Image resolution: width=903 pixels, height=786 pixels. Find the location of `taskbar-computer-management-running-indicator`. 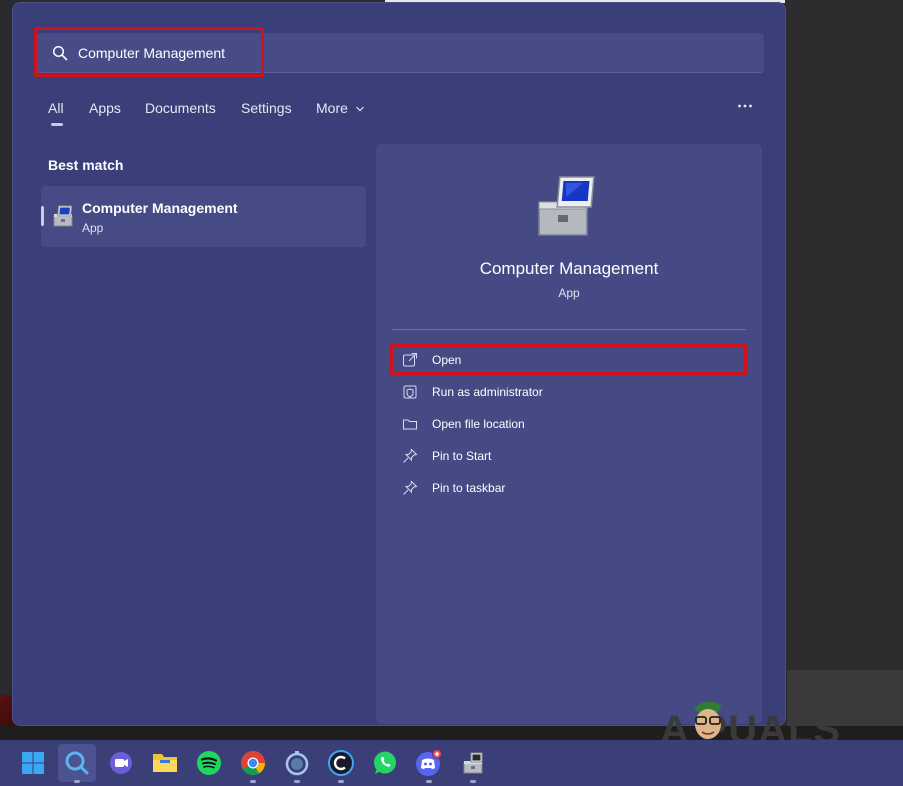

taskbar-computer-management-running-indicator is located at coordinates (473, 781).